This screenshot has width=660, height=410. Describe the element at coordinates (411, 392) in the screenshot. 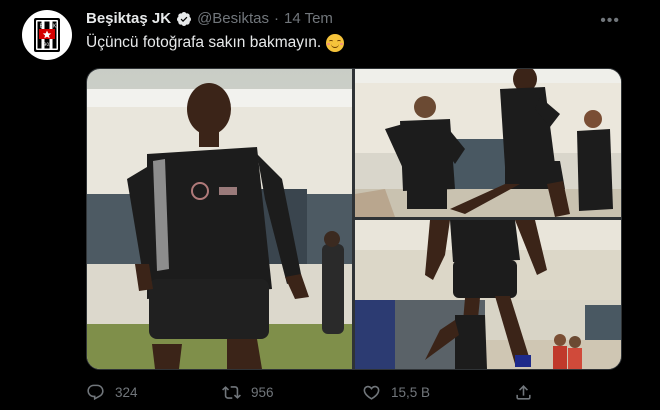

I see `like-count: 15,5 B` at that location.